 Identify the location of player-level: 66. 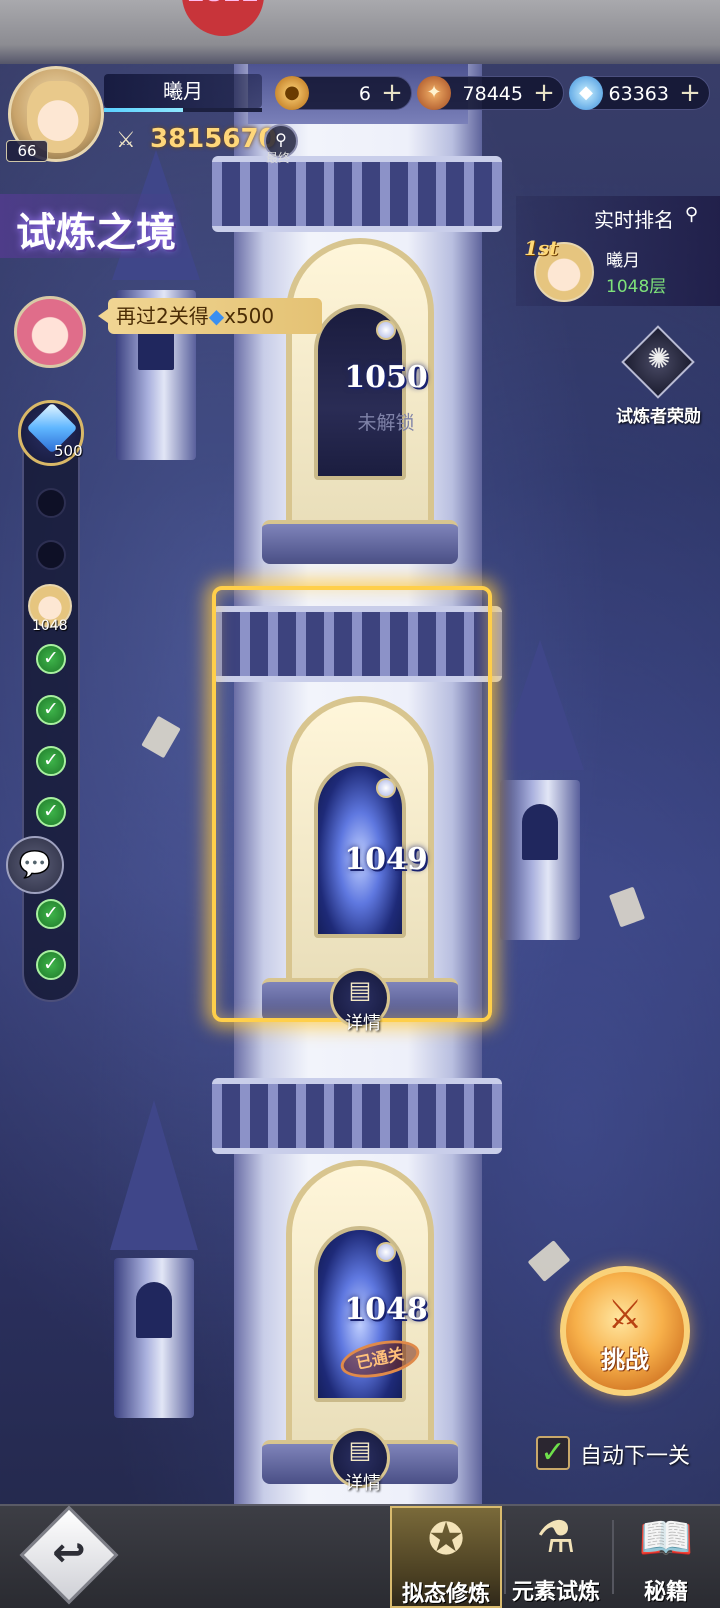
(27, 151).